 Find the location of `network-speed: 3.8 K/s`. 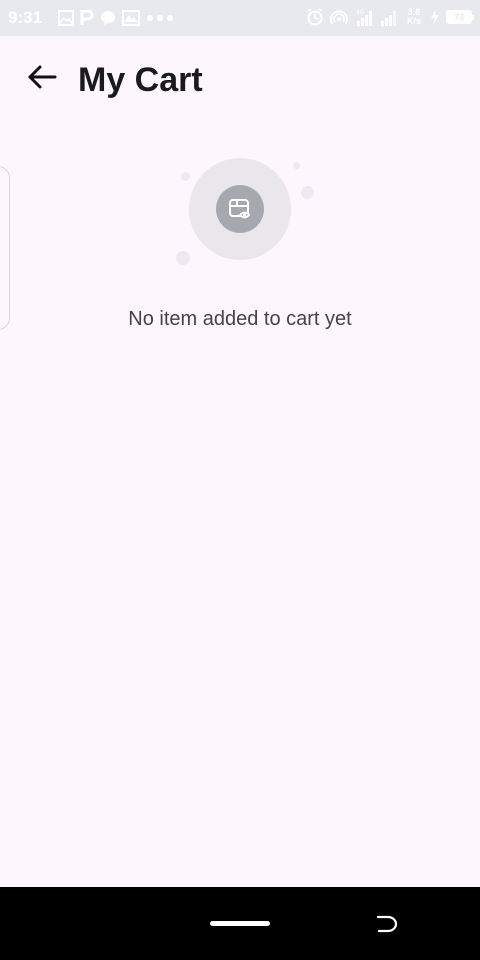

network-speed: 3.8 K/s is located at coordinates (414, 17).